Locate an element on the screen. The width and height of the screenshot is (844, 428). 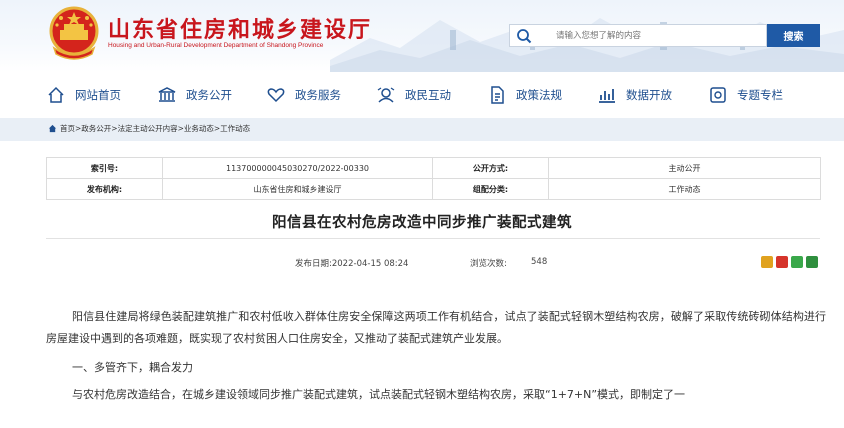
views-label: 浏览次数: is located at coordinates (488, 264).